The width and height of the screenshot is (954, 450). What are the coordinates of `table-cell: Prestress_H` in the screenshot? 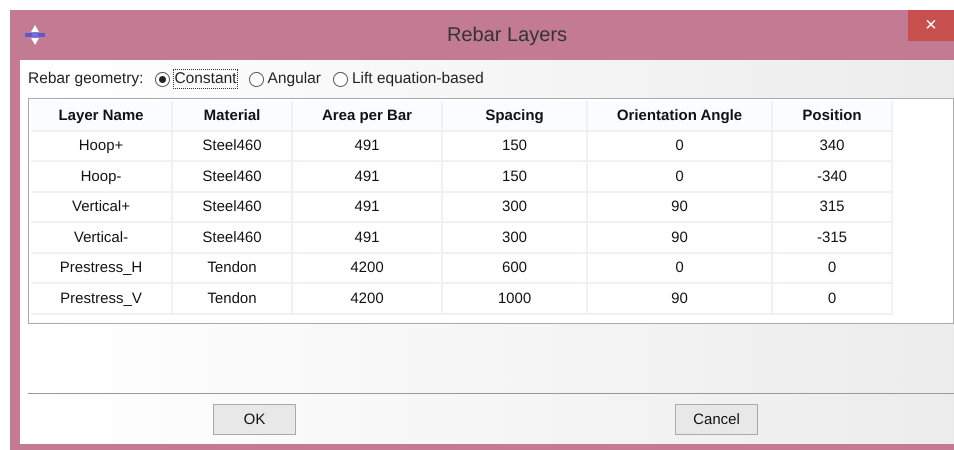 It's located at (102, 269).